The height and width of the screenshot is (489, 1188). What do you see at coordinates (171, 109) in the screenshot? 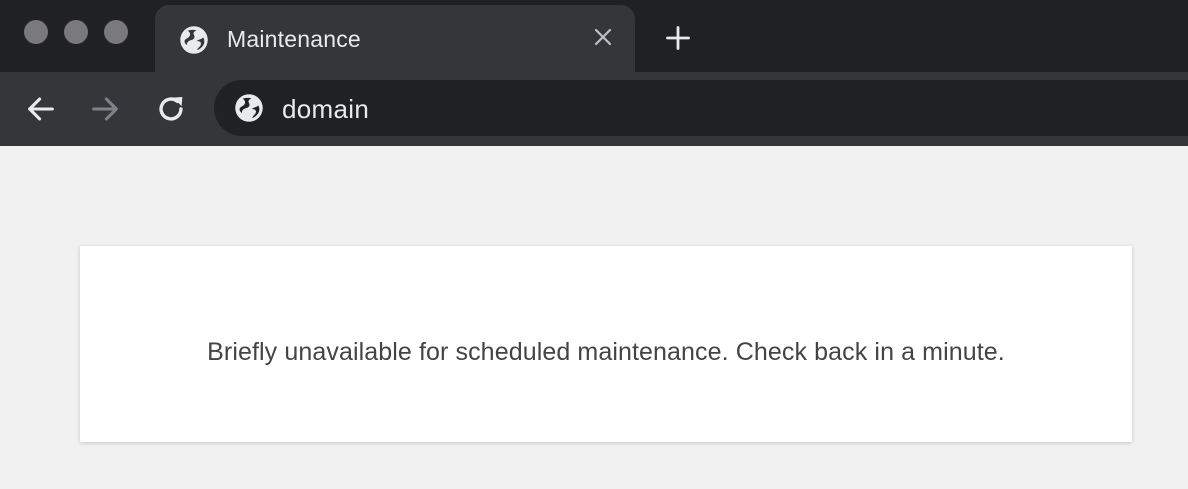
I see `reload-icon` at bounding box center [171, 109].